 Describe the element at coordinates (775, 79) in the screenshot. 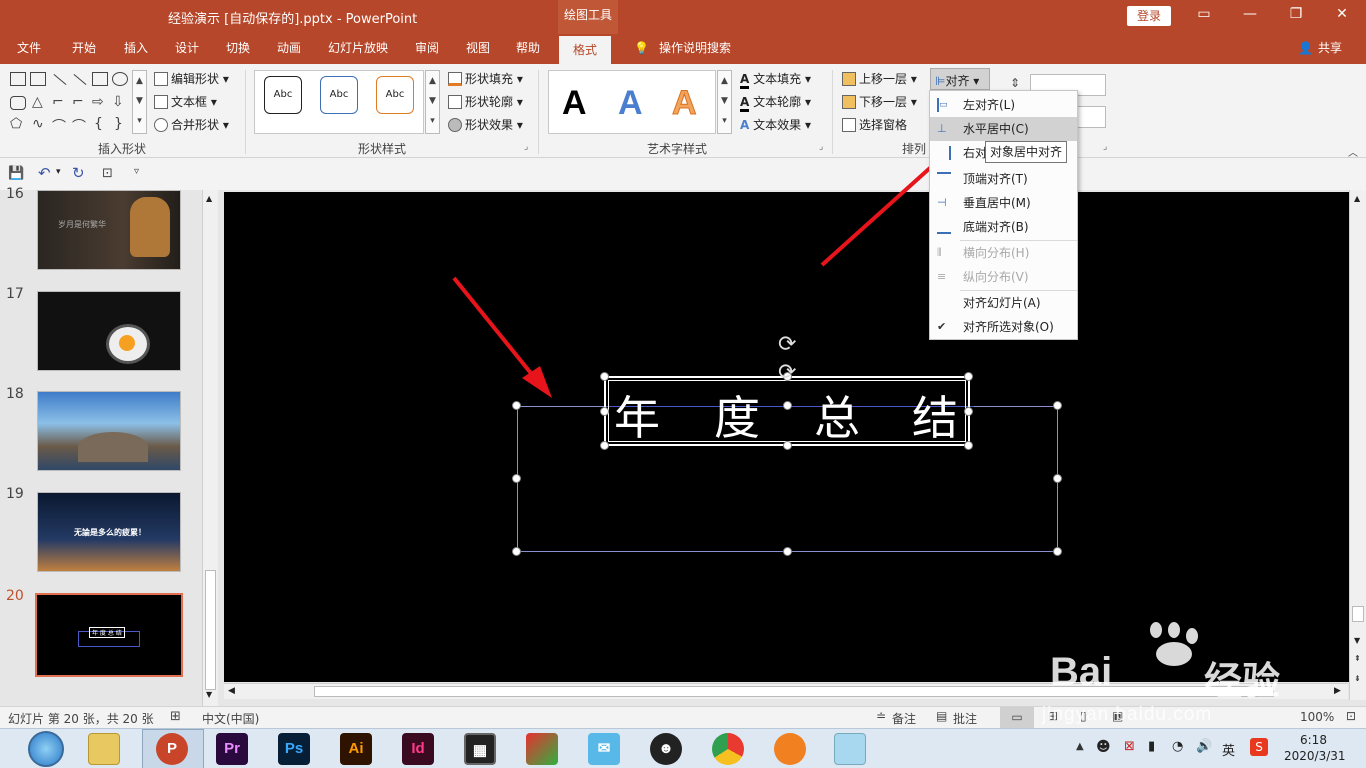

I see `text-fill-button: A 文本填充 ▾` at that location.